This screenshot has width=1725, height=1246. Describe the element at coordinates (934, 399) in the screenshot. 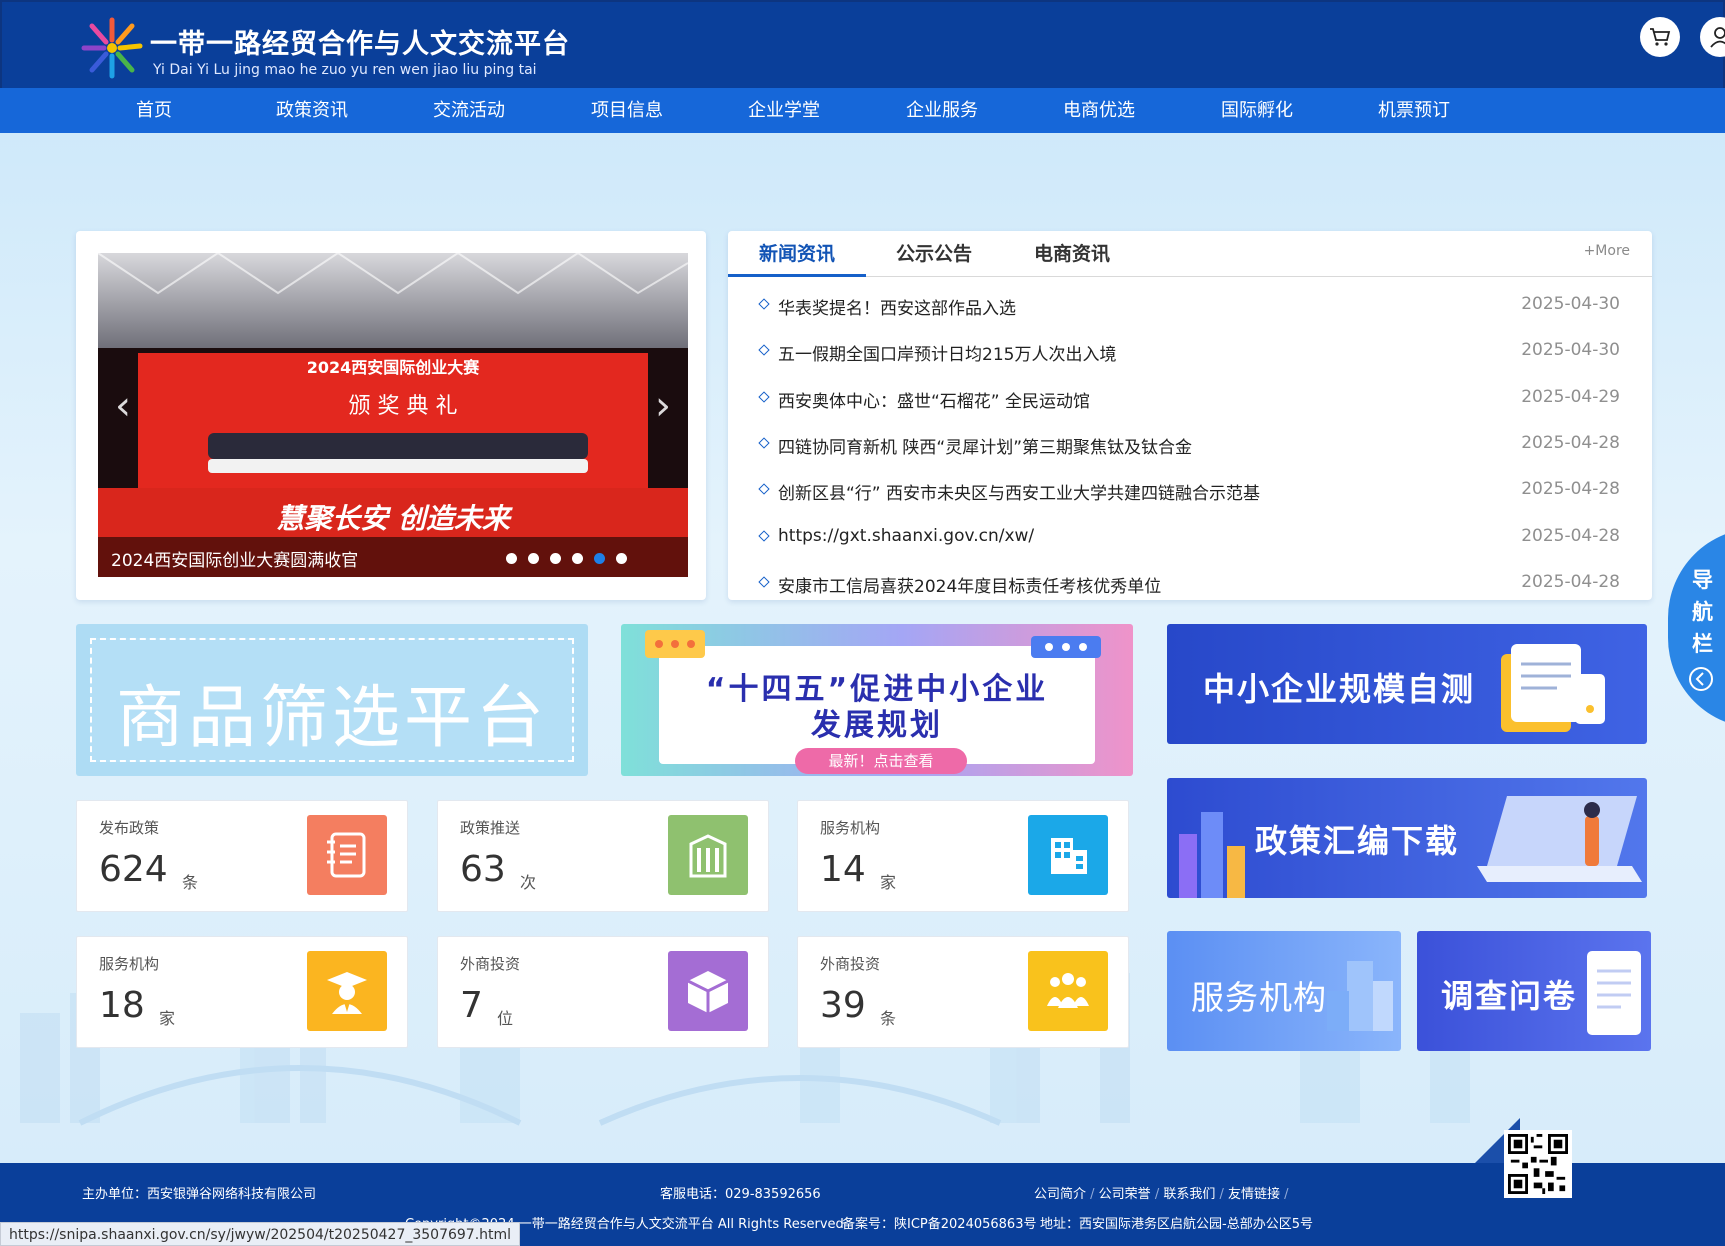

I see `news-title: 西安奥体中心：盛世“石榴花” 全民运动馆` at that location.